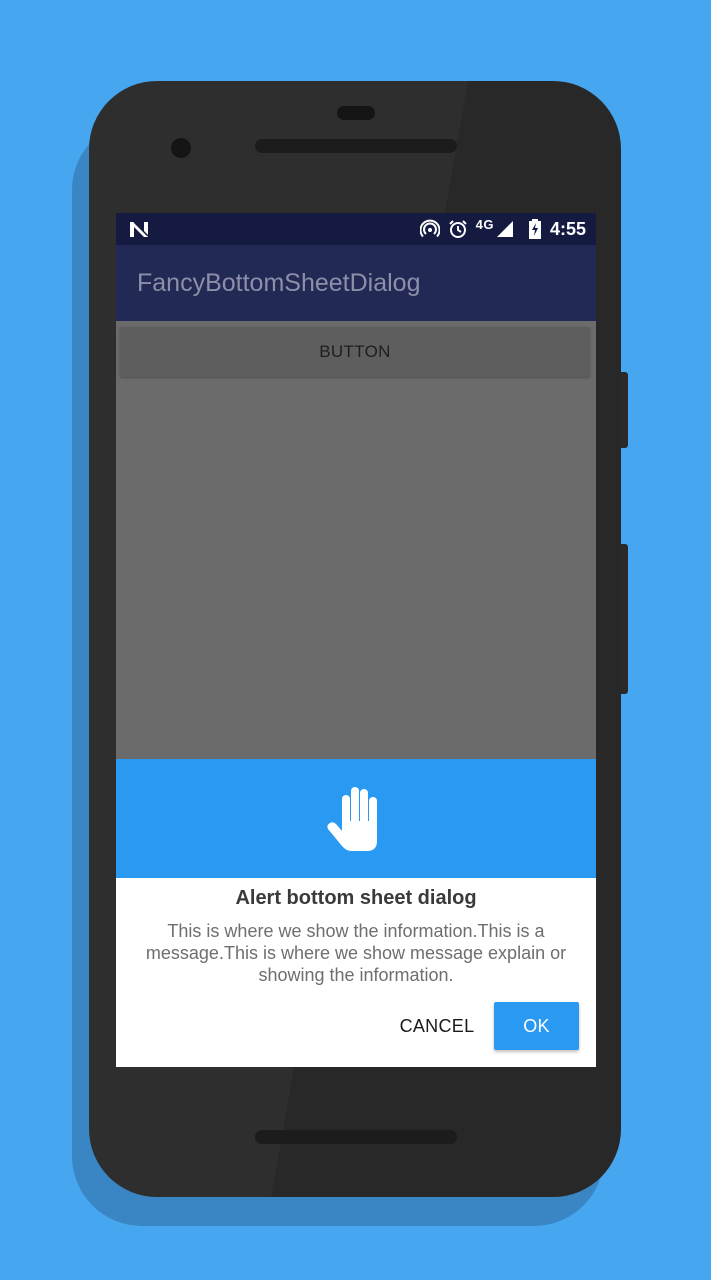 This screenshot has height=1280, width=711. Describe the element at coordinates (356, 113) in the screenshot. I see `earpiece` at that location.